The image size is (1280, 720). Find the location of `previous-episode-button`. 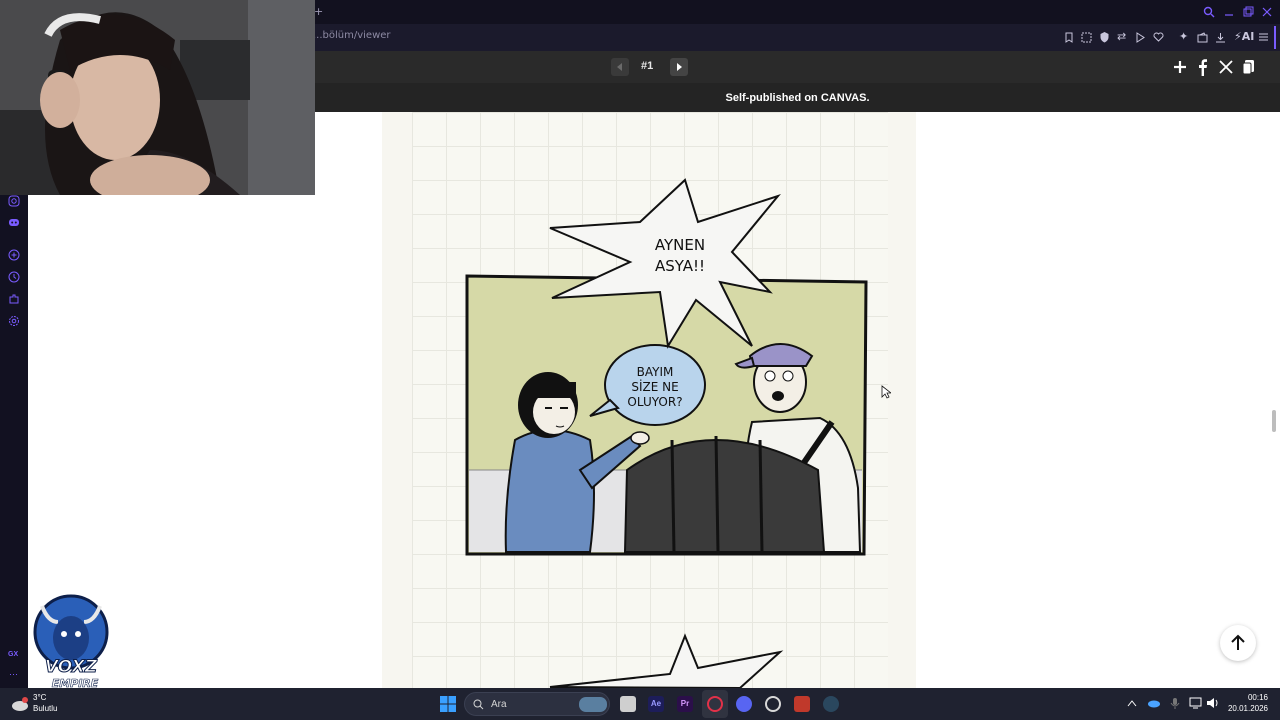

previous-episode-button is located at coordinates (620, 67).